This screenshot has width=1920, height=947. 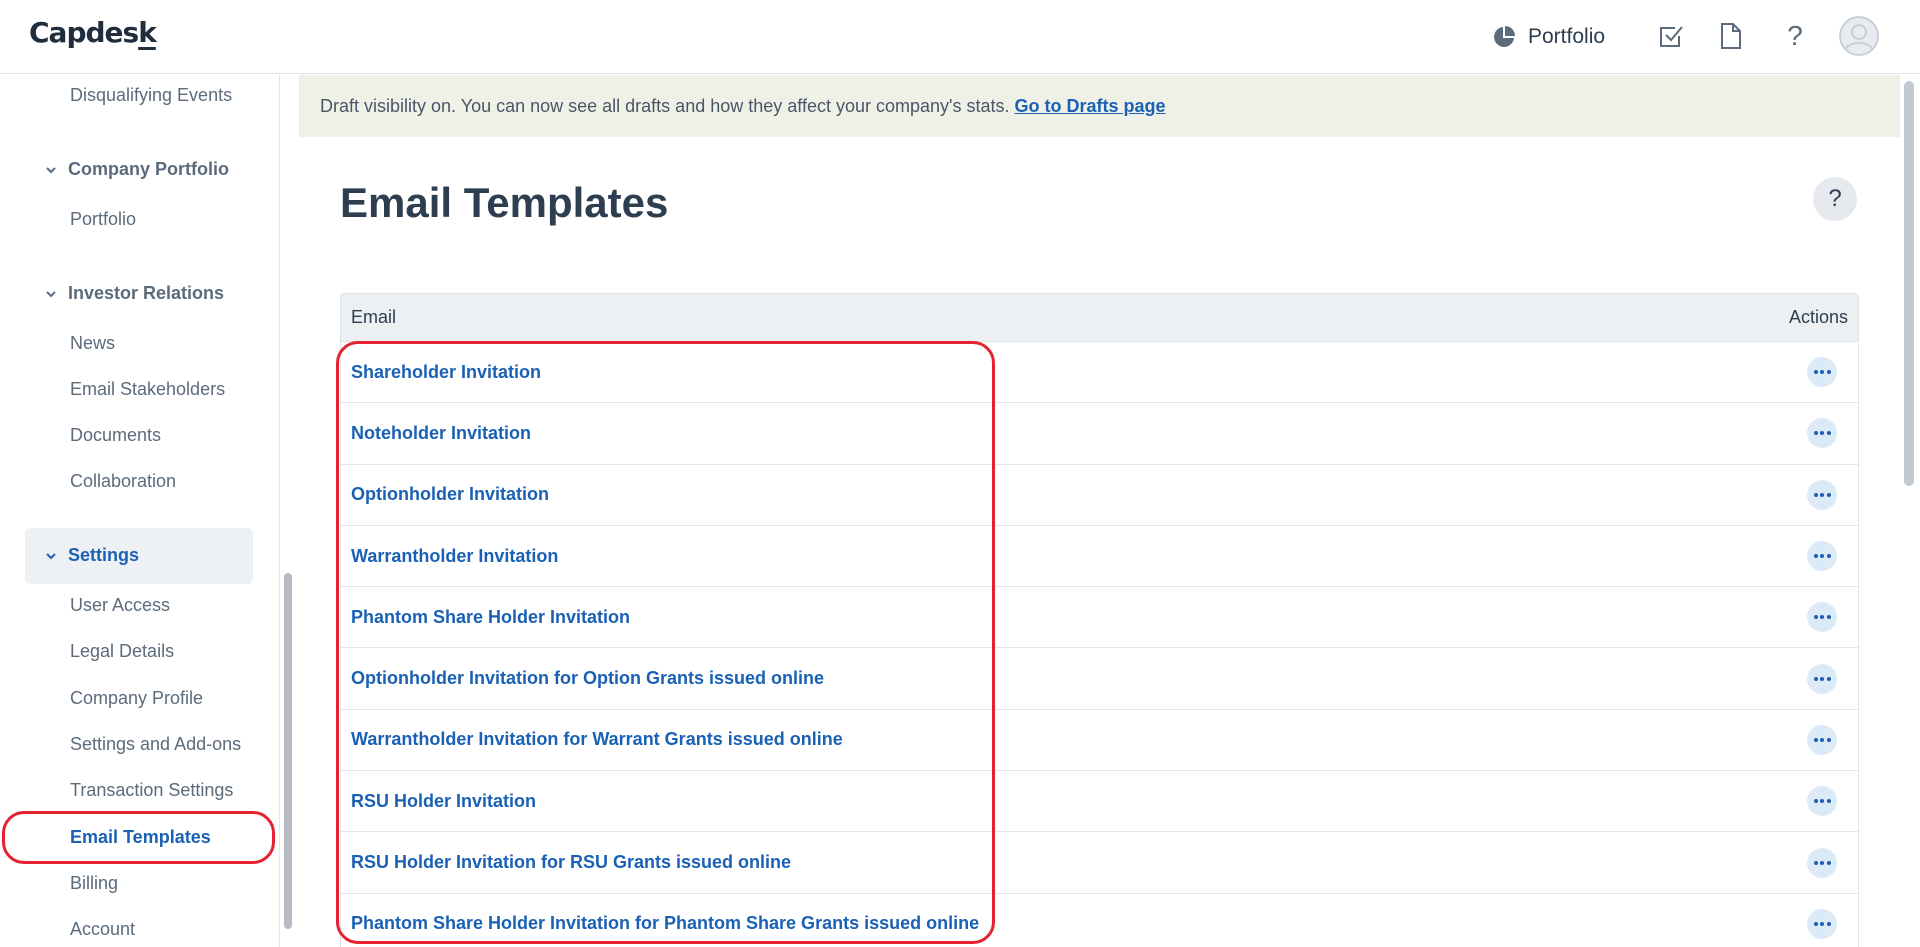 I want to click on template-link: Optionholder Invitation, so click(x=450, y=494).